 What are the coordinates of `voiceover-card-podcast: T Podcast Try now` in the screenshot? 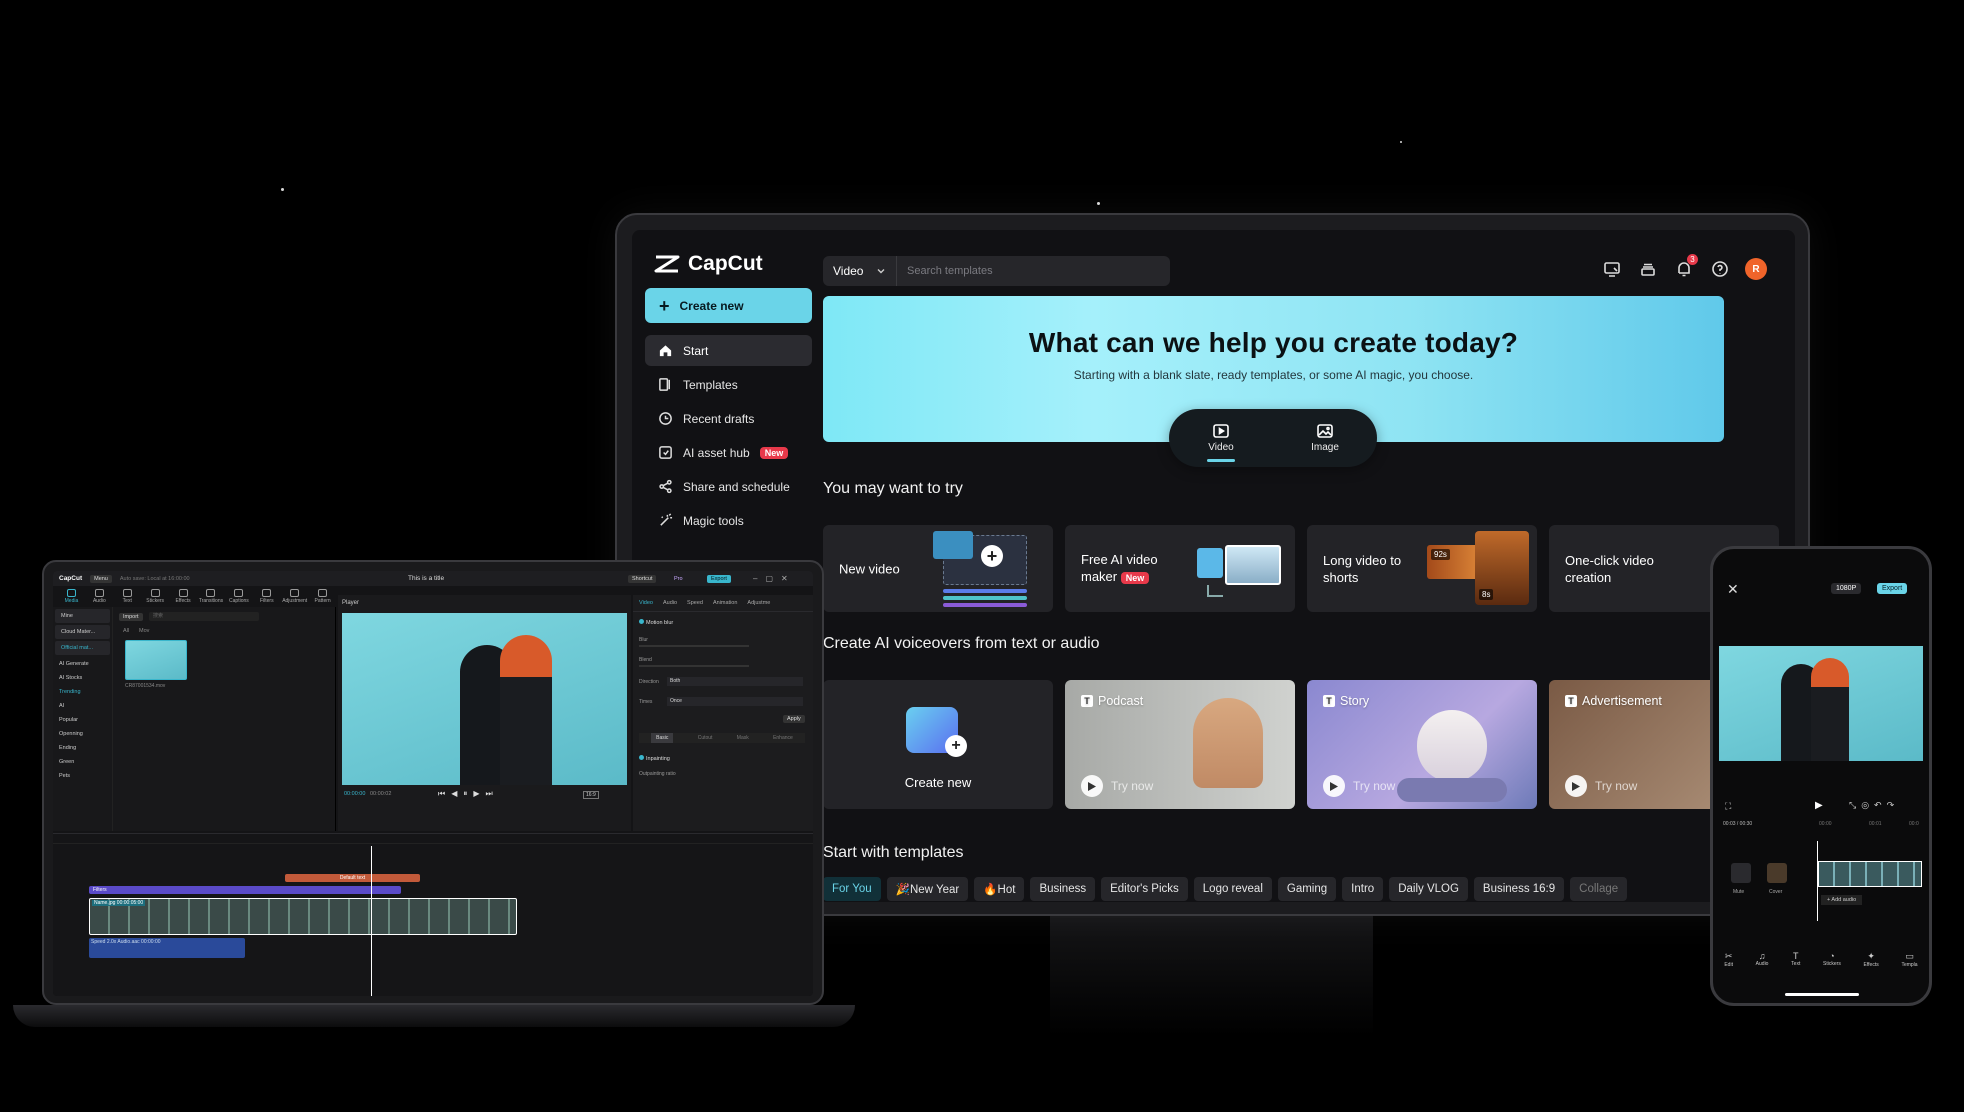 It's located at (1180, 744).